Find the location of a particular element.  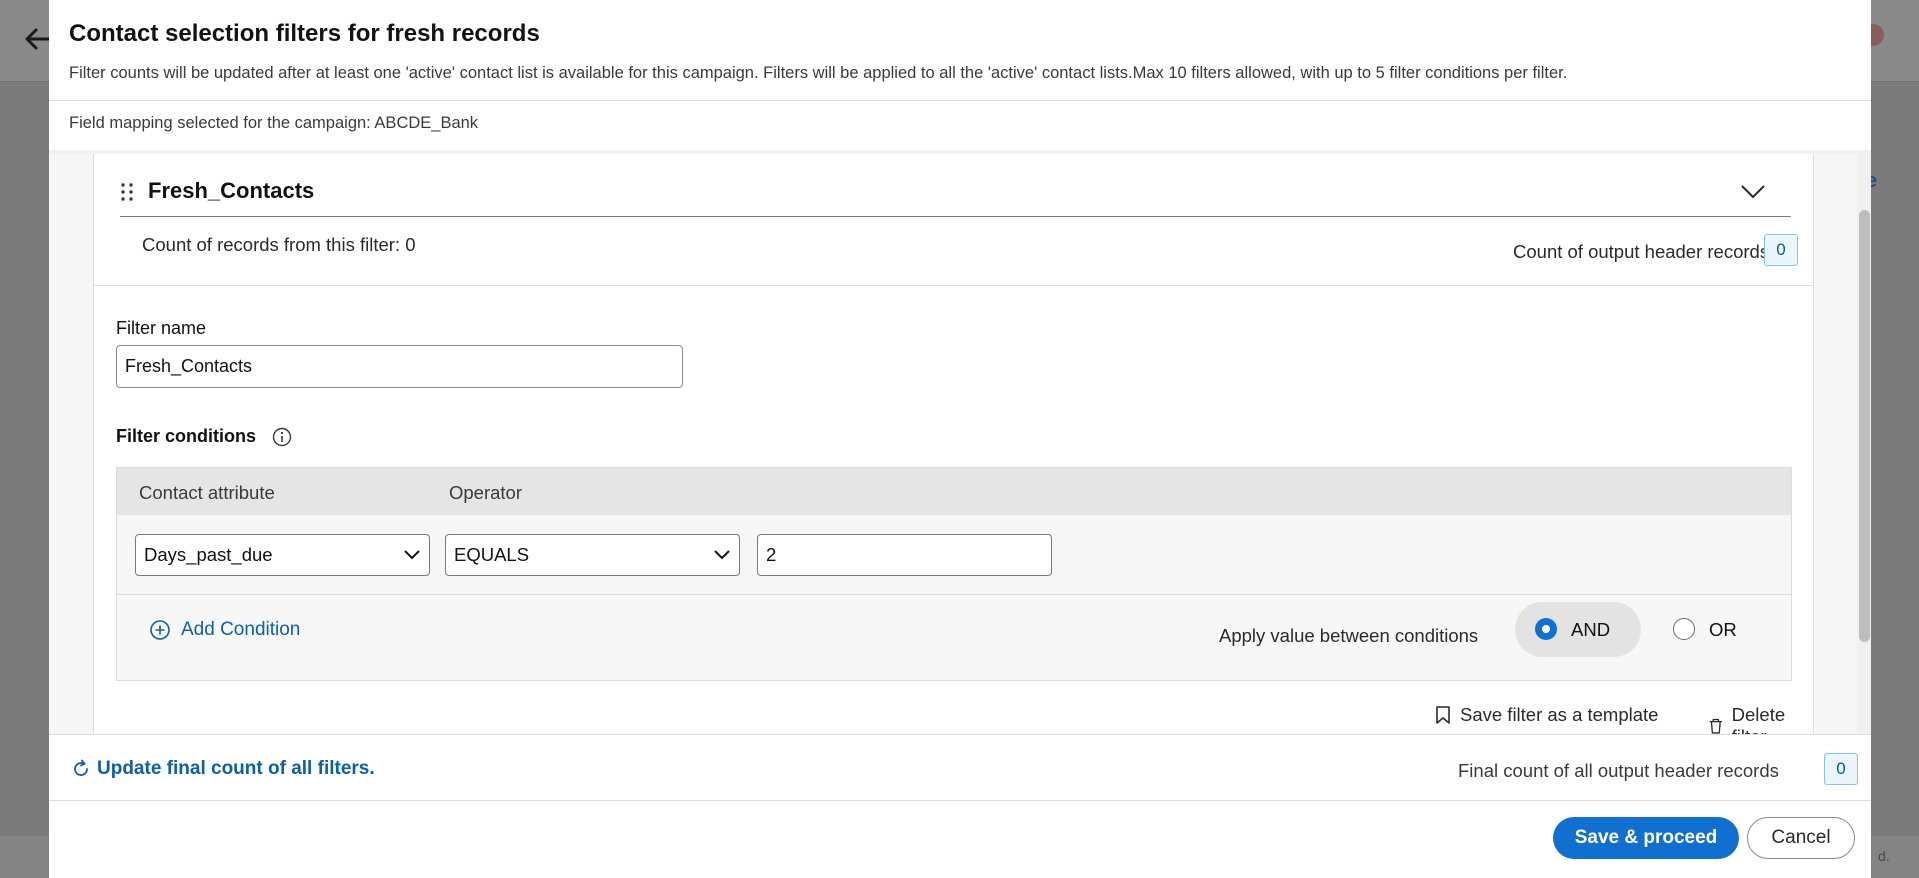

save-template-button: Save filter as a template is located at coordinates (1546, 715).